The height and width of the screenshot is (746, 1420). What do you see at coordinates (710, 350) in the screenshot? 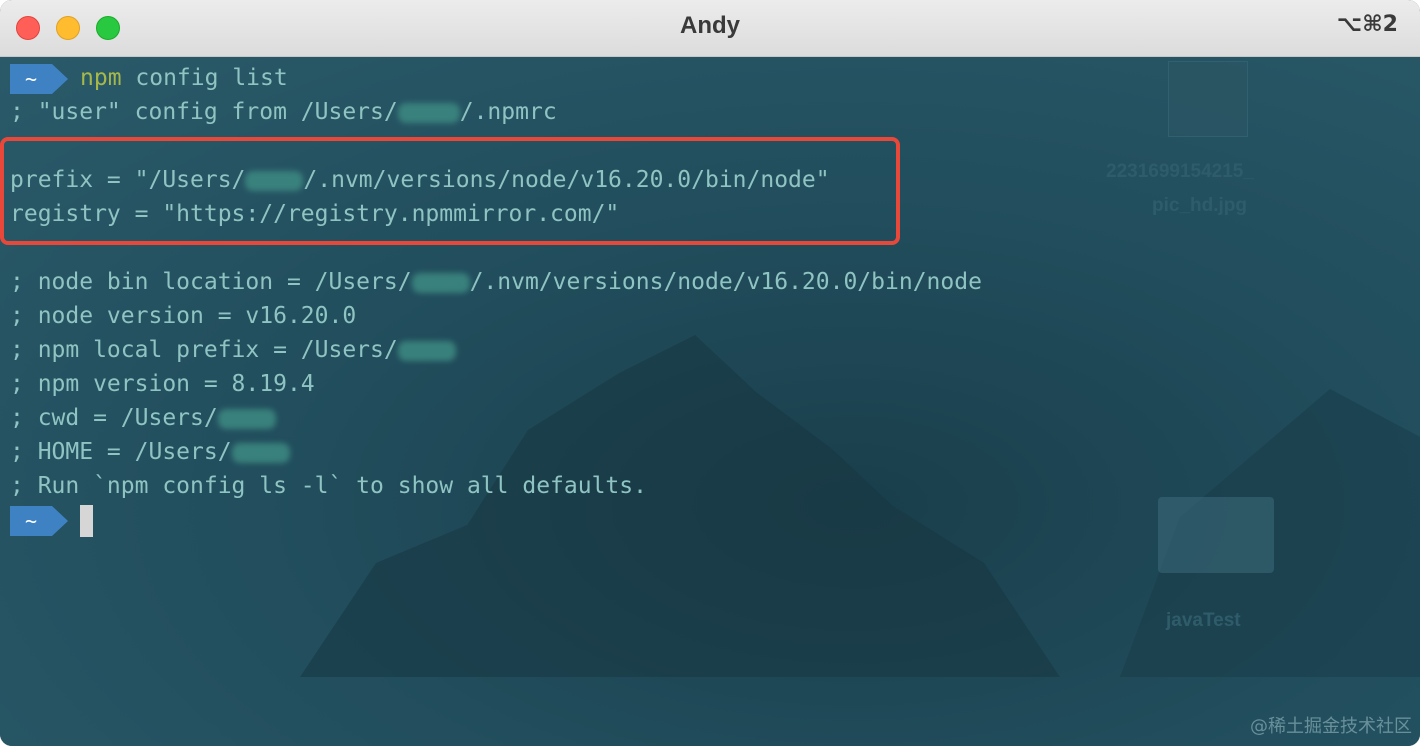
I see `output-line: ; npm local prefix = /Users/` at bounding box center [710, 350].